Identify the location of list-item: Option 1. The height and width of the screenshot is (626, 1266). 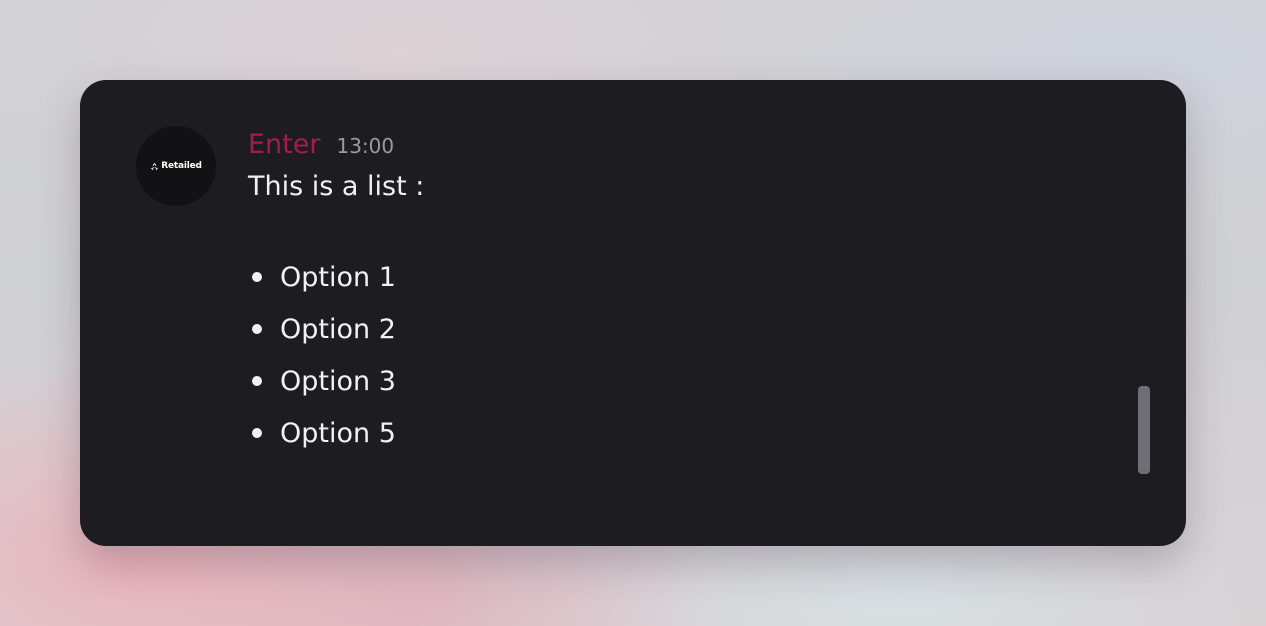
(687, 277).